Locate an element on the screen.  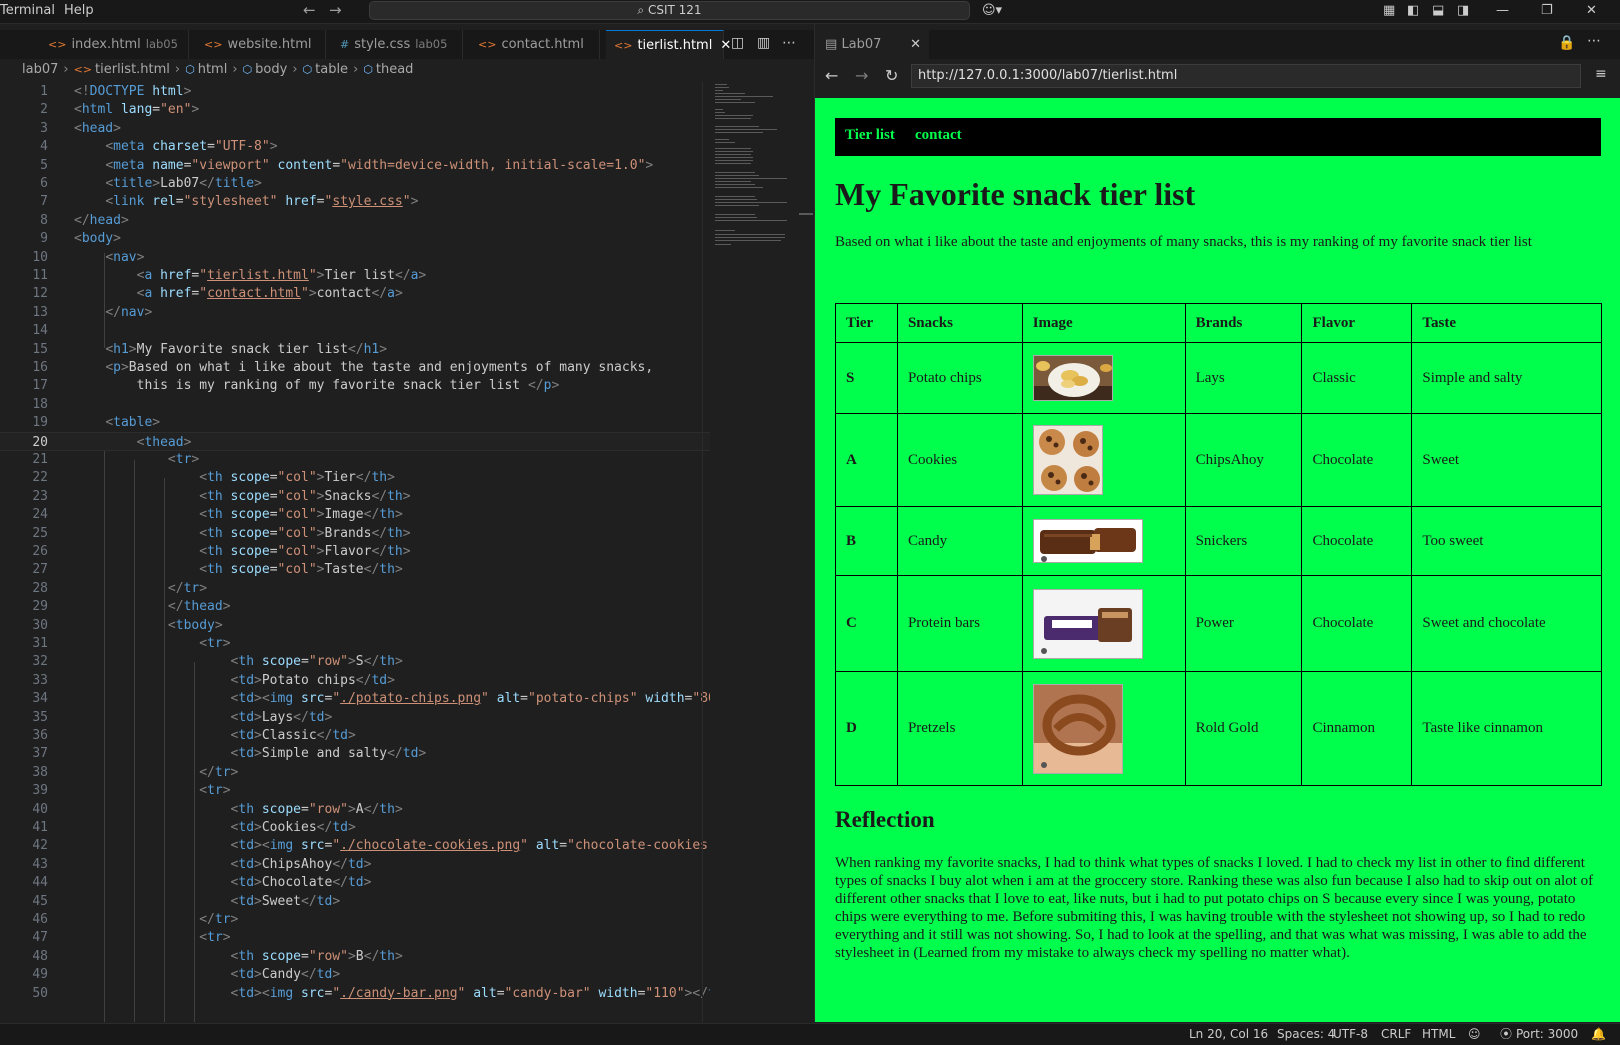
lock-icon: 🔒 is located at coordinates (1566, 43).